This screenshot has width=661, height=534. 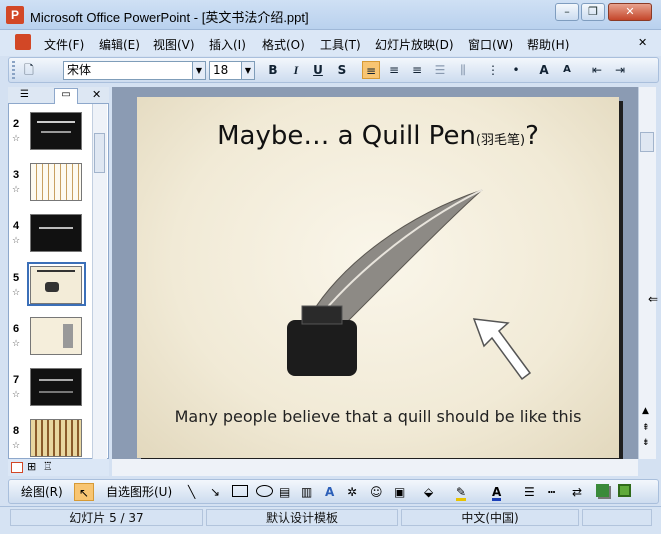 What do you see at coordinates (264, 491) in the screenshot?
I see `oval-icon` at bounding box center [264, 491].